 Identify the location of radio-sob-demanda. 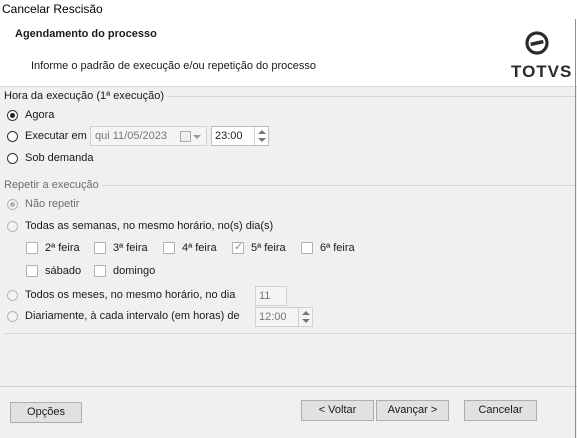
(12, 158).